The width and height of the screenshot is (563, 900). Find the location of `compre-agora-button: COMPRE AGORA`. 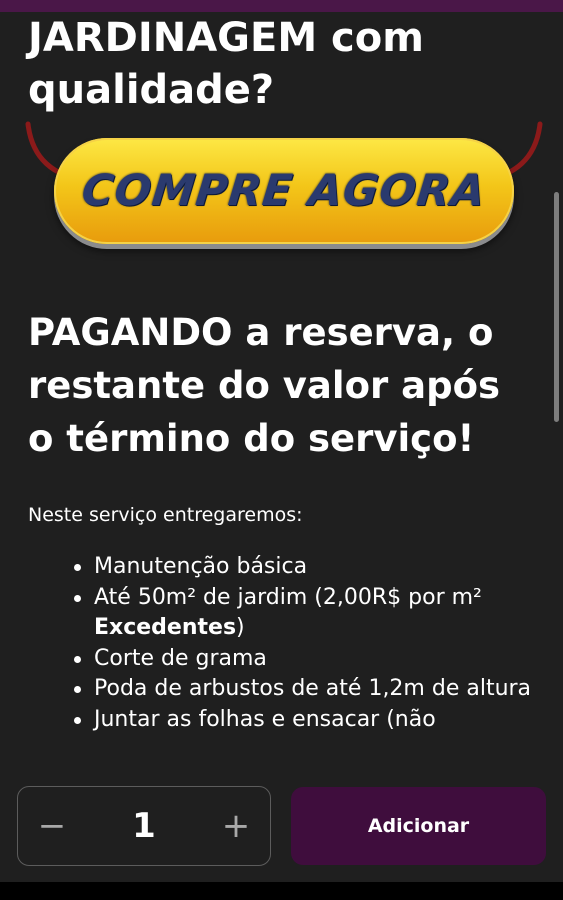

compre-agora-button: COMPRE AGORA is located at coordinates (284, 191).